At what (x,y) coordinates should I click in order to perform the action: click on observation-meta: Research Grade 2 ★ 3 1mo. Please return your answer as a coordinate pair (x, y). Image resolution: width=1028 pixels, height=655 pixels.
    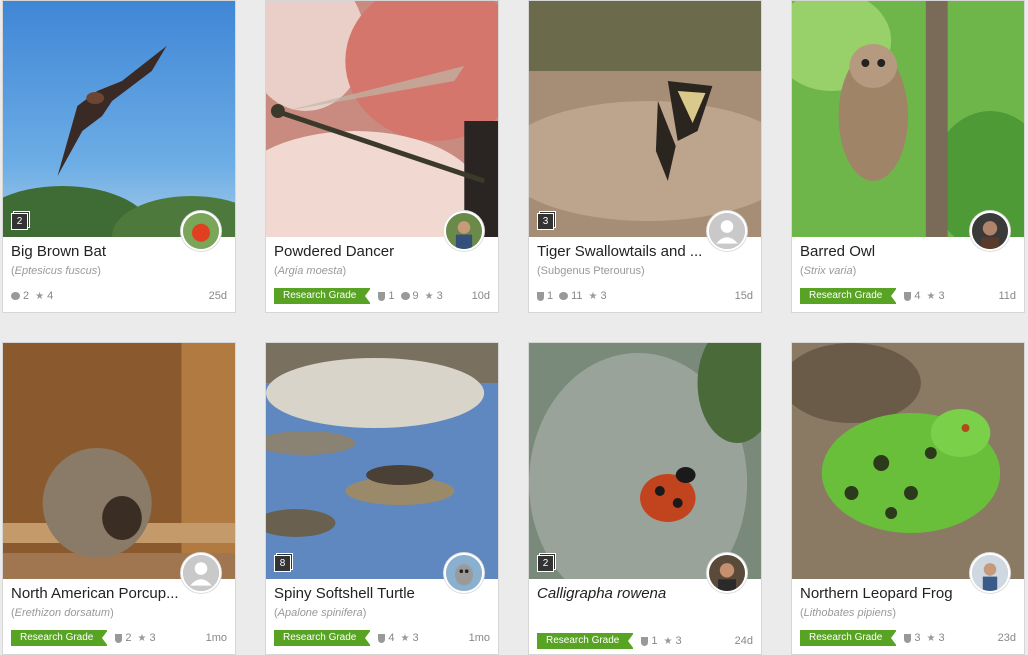
    Looking at the image, I should click on (119, 638).